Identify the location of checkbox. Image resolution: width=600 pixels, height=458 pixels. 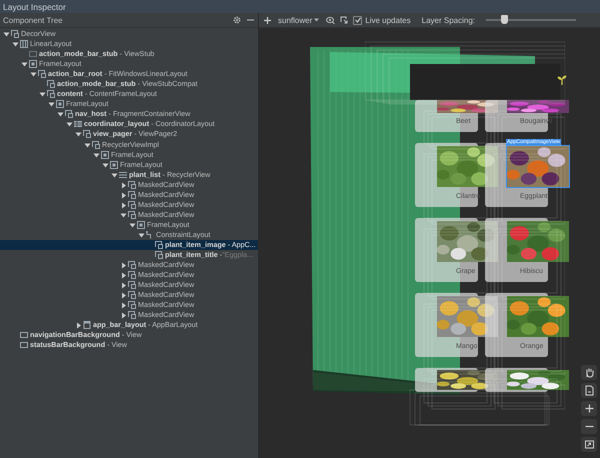
(357, 20).